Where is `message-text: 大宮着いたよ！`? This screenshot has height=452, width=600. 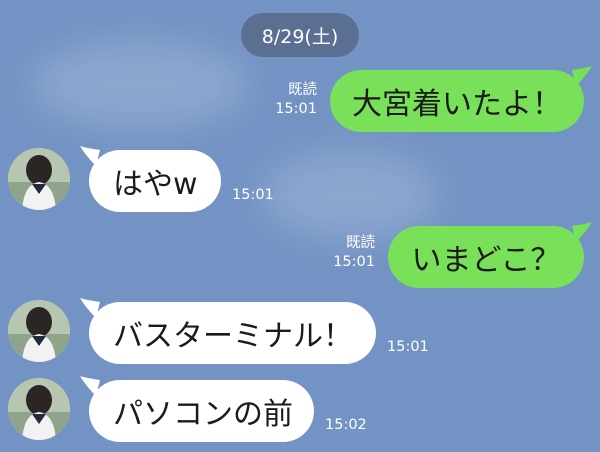 message-text: 大宮着いたよ！ is located at coordinates (457, 104).